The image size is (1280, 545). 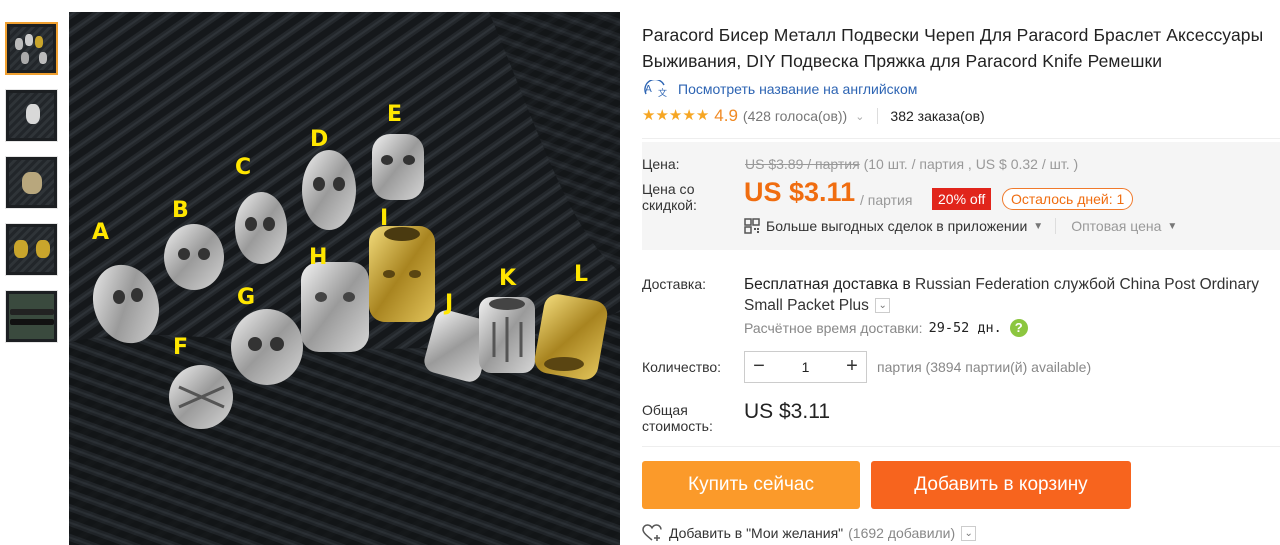 What do you see at coordinates (984, 367) in the screenshot?
I see `availability-text: партия (3894 партии(й) available)` at bounding box center [984, 367].